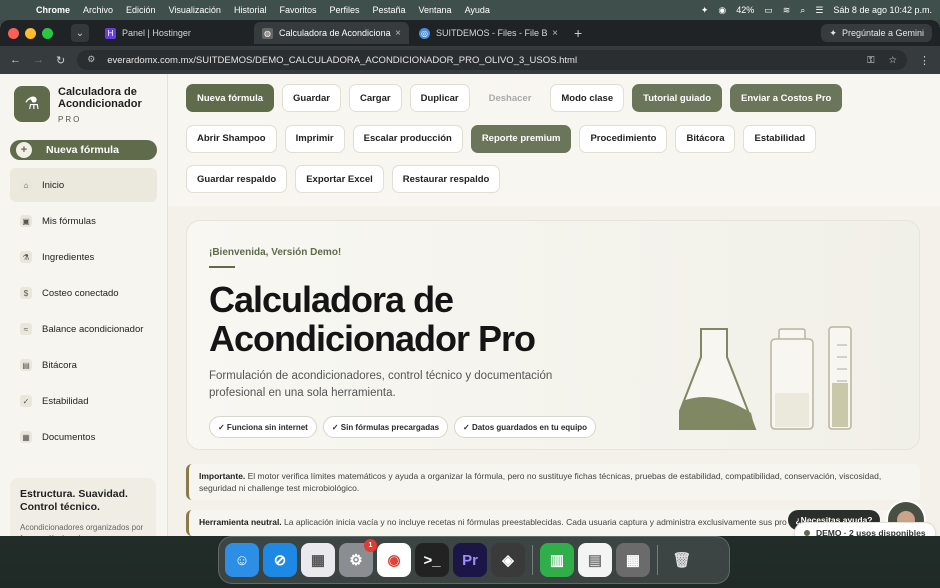 The width and height of the screenshot is (940, 588). What do you see at coordinates (525, 427) in the screenshot?
I see `pill-local-data: ✓ Datos guardados en tu equipo` at bounding box center [525, 427].